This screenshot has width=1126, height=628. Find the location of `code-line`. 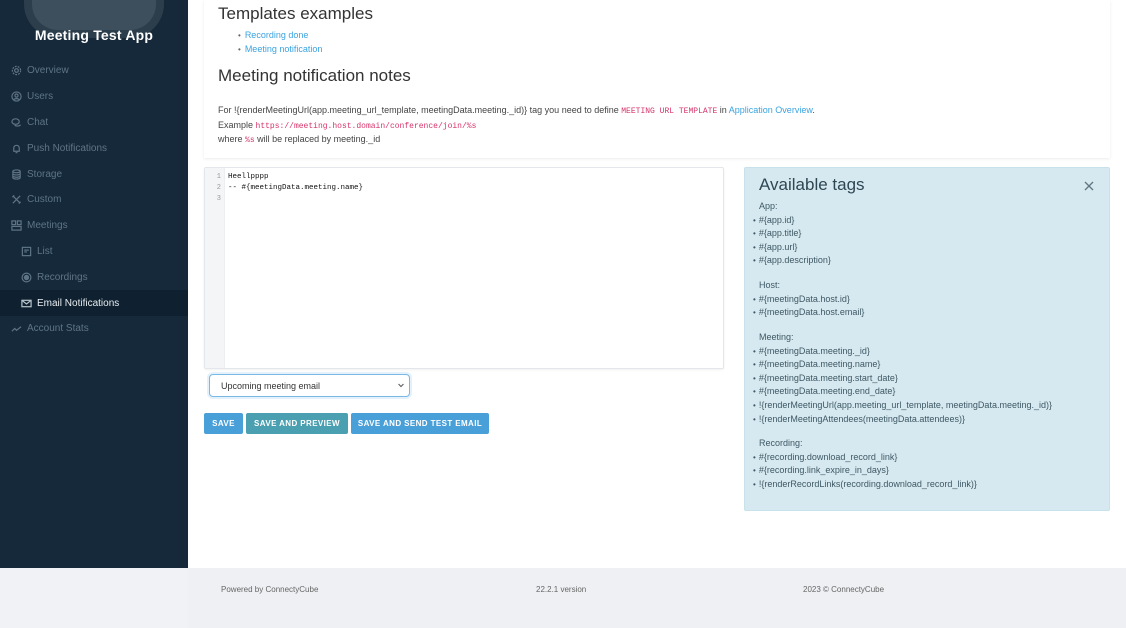

code-line is located at coordinates (295, 199).